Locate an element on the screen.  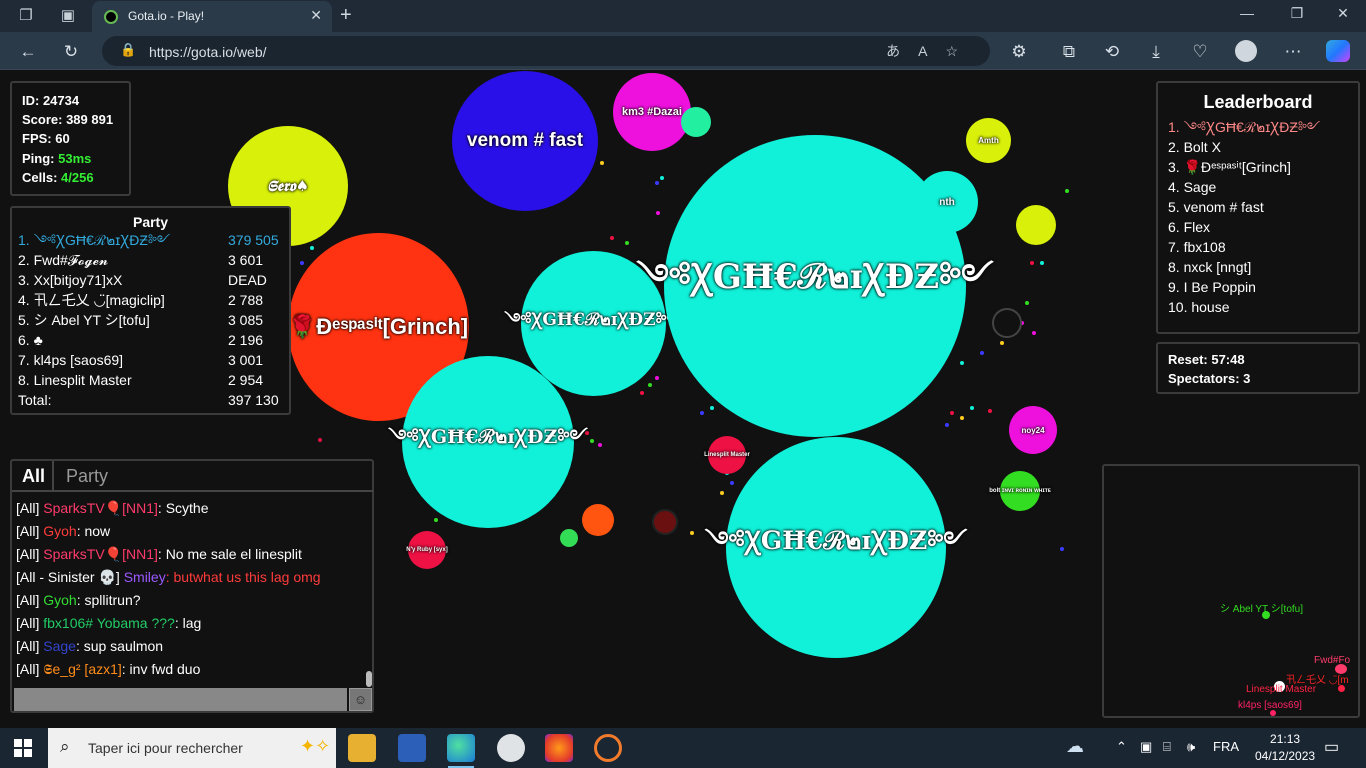
tab-close-icon: ✕ is located at coordinates (316, 15).